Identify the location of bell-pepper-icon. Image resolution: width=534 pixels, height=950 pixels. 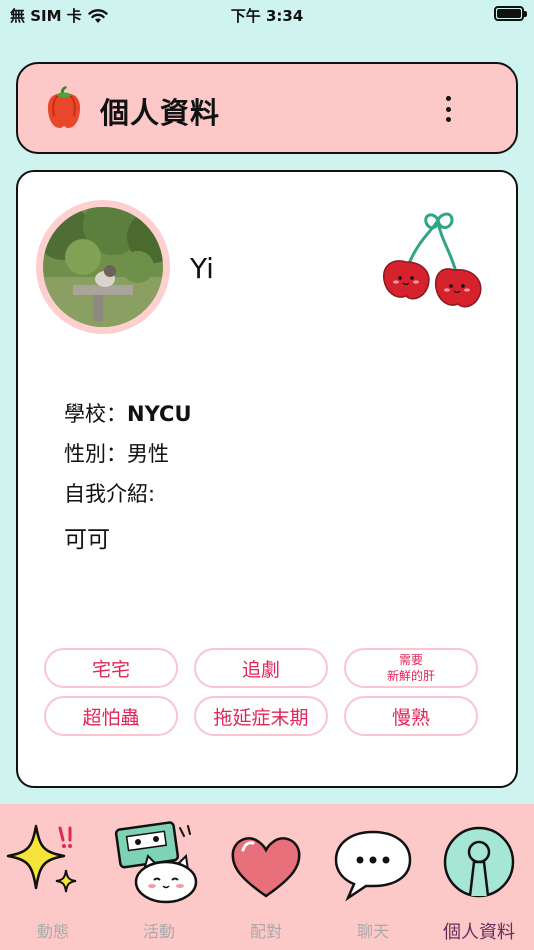
(64, 107).